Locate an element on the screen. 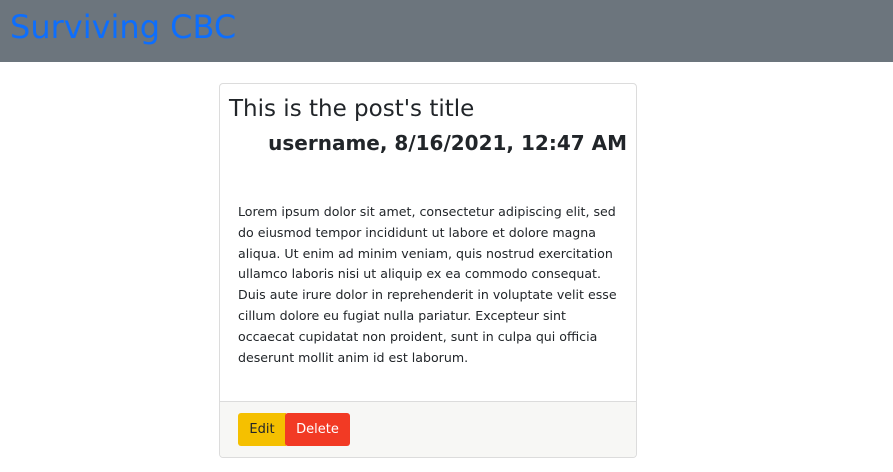 The image size is (893, 472). navbar: Surviving CBC is located at coordinates (446, 31).